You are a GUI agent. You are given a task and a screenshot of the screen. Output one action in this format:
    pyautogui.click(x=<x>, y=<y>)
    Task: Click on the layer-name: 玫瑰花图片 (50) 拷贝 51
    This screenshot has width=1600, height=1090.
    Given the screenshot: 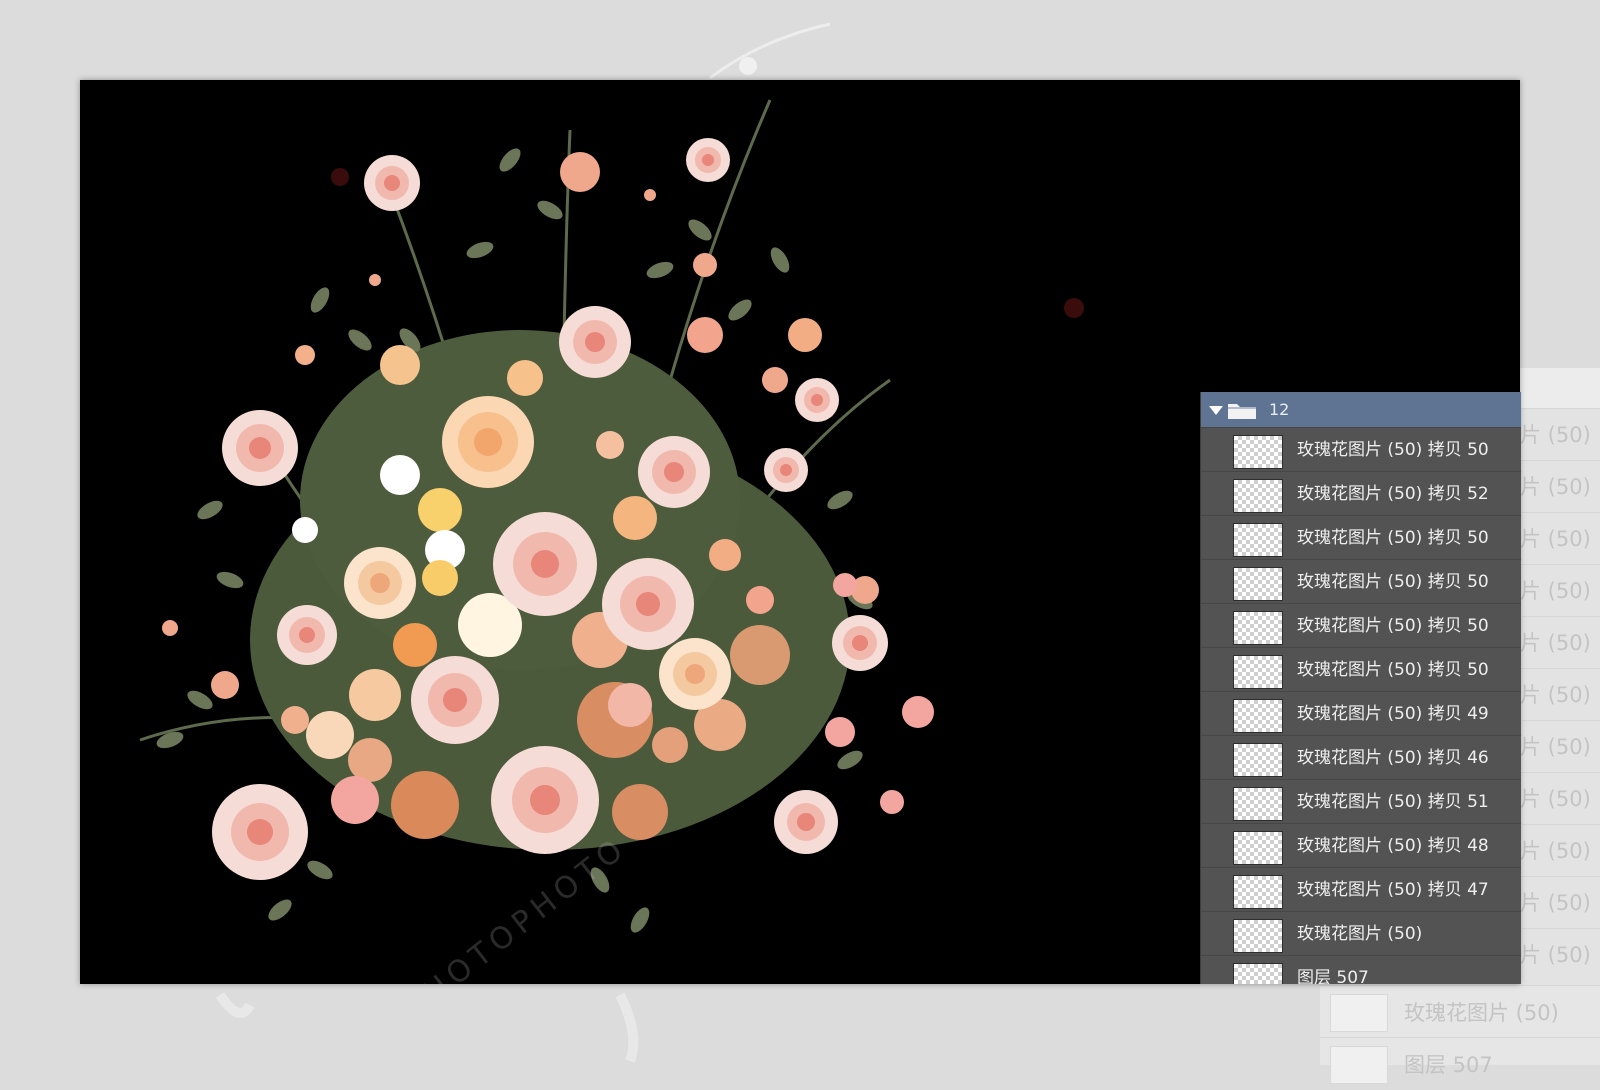 What is the action you would take?
    pyautogui.click(x=1393, y=802)
    